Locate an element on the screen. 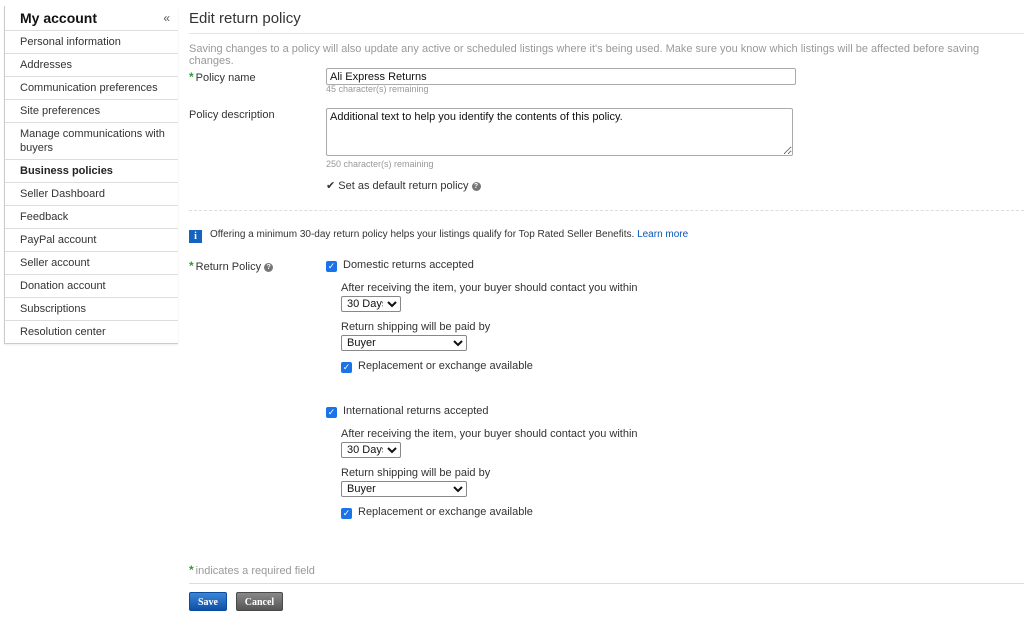 Image resolution: width=1024 pixels, height=630 pixels. domestic-contact-days-select: 30 Days is located at coordinates (371, 304).